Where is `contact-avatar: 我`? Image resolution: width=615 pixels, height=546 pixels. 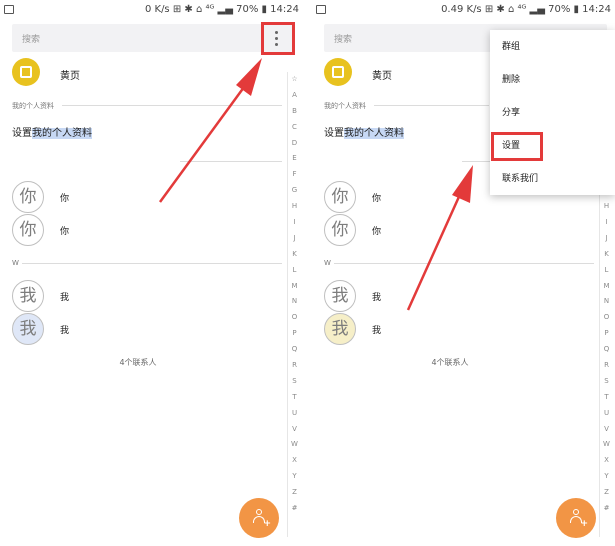 contact-avatar: 我 is located at coordinates (340, 329).